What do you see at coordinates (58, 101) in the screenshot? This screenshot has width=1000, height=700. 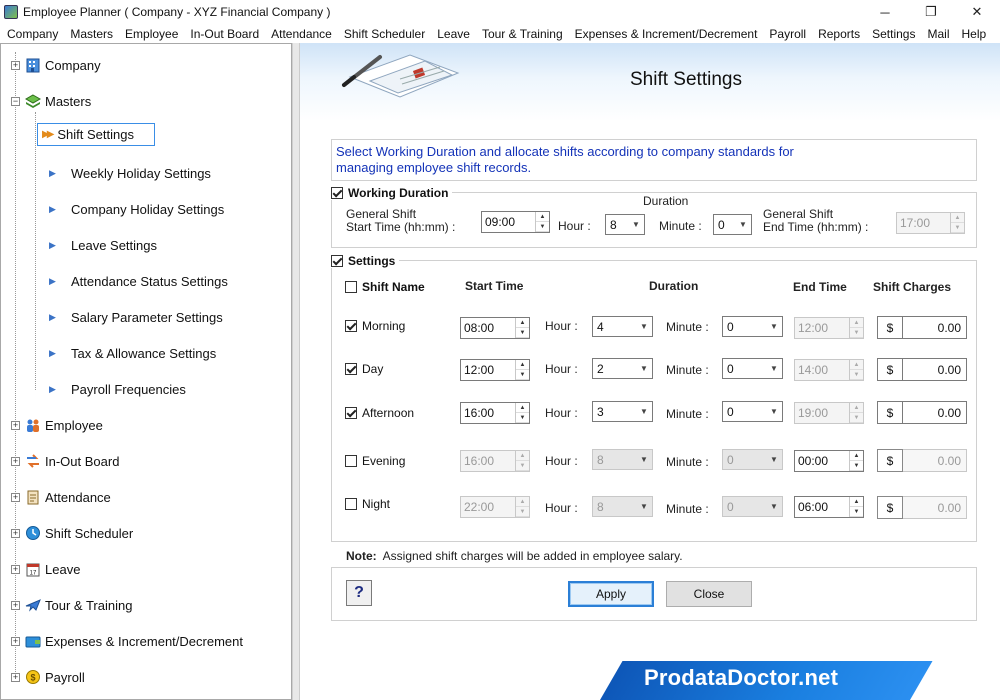 I see `tree-item-masters: Masters` at bounding box center [58, 101].